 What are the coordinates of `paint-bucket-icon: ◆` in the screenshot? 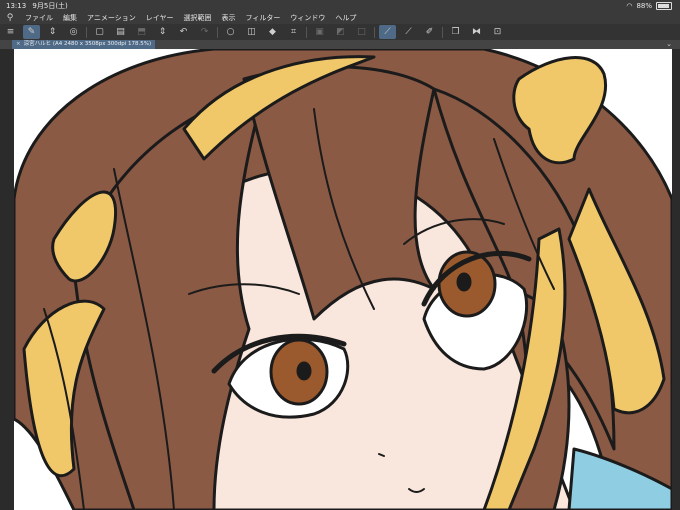 It's located at (272, 32).